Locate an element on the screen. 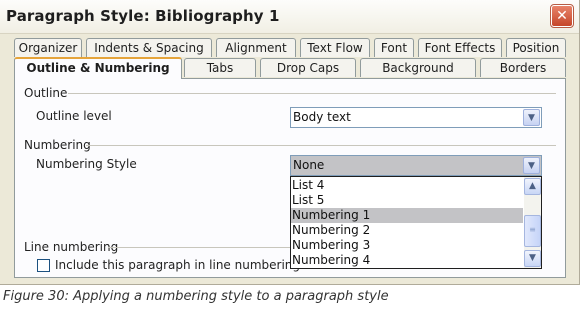 The height and width of the screenshot is (312, 580). line-numbering-section-label: Line numbering is located at coordinates (71, 247).